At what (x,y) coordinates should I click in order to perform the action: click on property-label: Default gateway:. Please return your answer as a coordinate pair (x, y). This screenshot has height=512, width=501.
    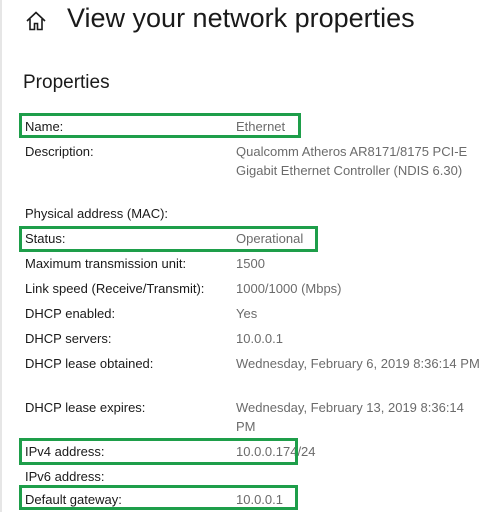
    Looking at the image, I should click on (73, 499).